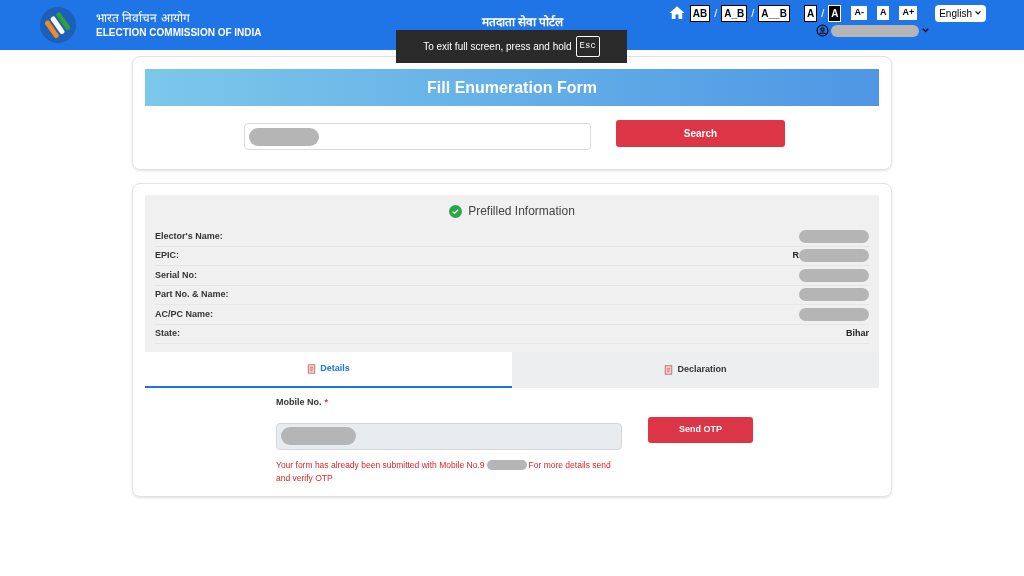 This screenshot has width=1024, height=576. What do you see at coordinates (676, 13) in the screenshot?
I see `home-icon` at bounding box center [676, 13].